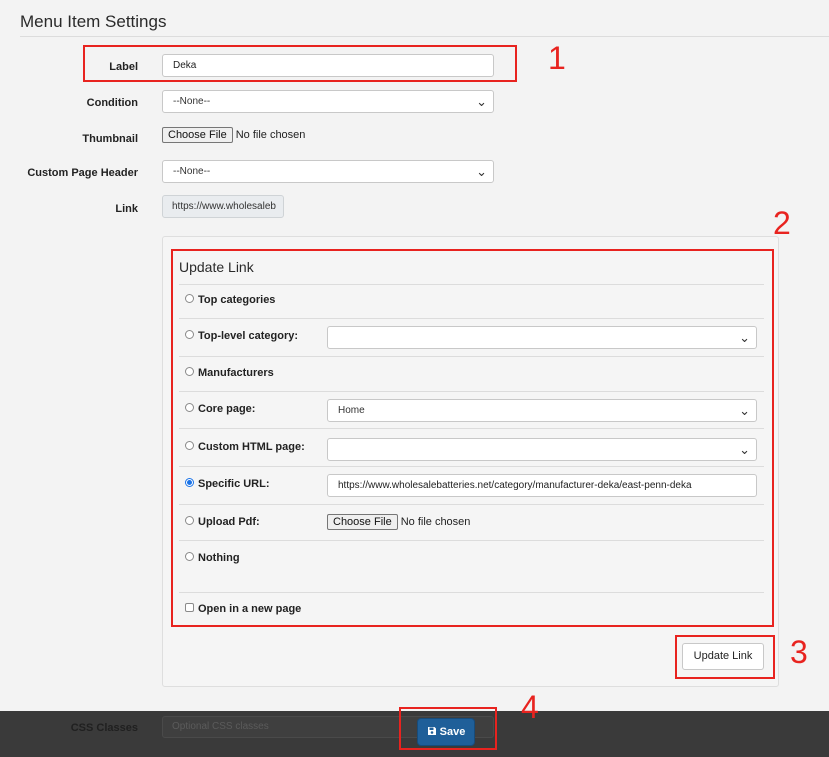  Describe the element at coordinates (110, 139) in the screenshot. I see `thumbnail-field-label: Thumbnail` at that location.